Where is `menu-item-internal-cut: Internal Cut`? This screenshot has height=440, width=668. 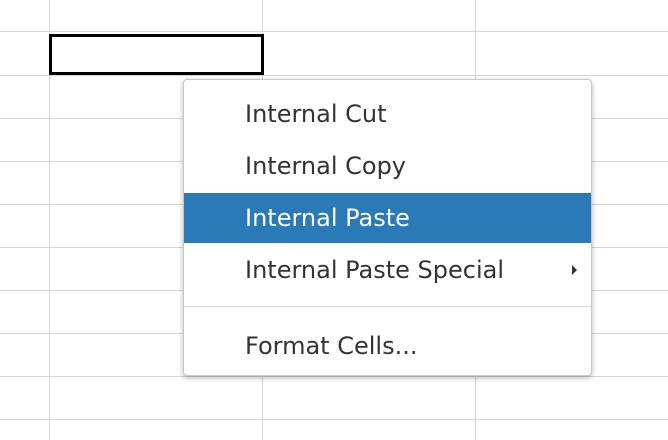 menu-item-internal-cut: Internal Cut is located at coordinates (387, 114).